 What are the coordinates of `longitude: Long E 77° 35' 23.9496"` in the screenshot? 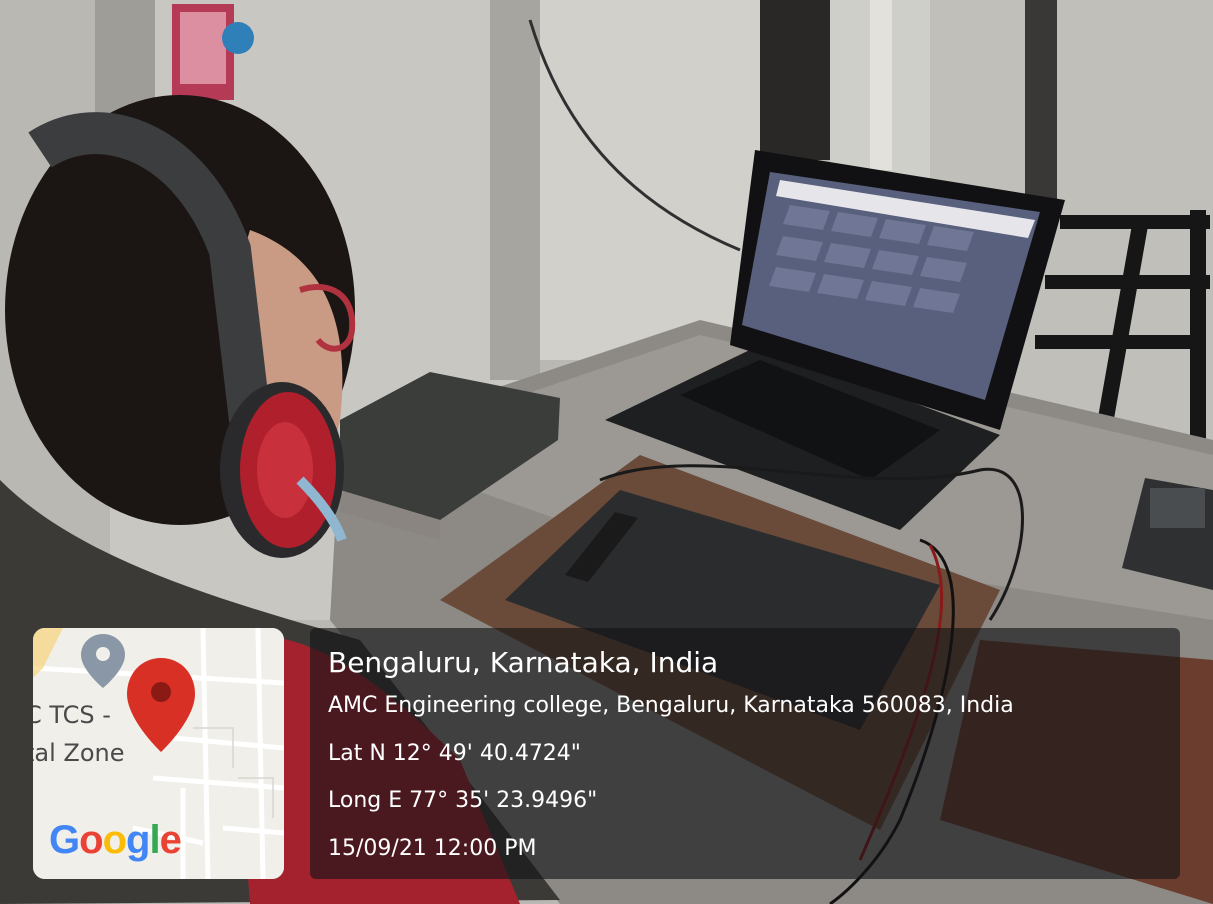 It's located at (463, 800).